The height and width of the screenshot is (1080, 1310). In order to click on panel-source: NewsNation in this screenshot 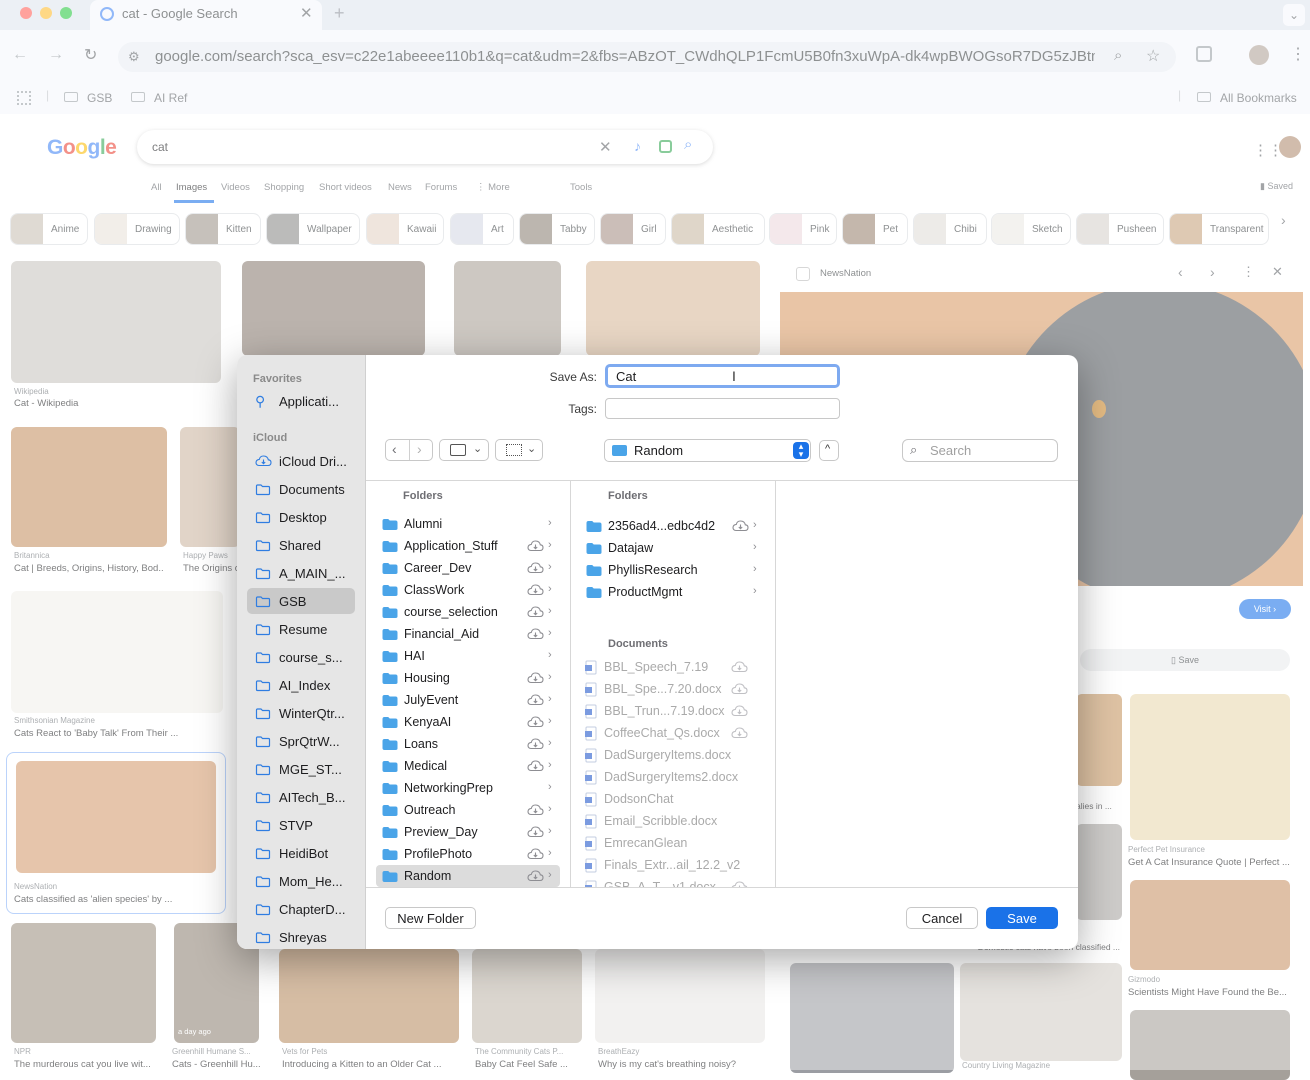, I will do `click(845, 273)`.